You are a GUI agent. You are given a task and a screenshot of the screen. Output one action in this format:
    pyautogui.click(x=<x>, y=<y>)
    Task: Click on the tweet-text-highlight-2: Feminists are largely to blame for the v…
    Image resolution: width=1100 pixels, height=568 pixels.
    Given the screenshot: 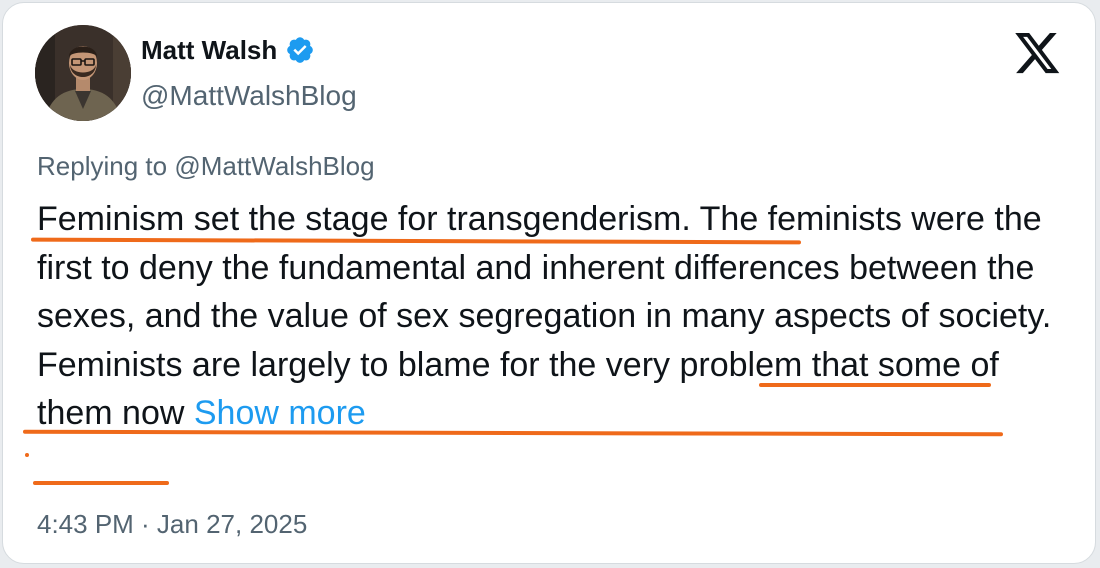 What is the action you would take?
    pyautogui.click(x=518, y=389)
    